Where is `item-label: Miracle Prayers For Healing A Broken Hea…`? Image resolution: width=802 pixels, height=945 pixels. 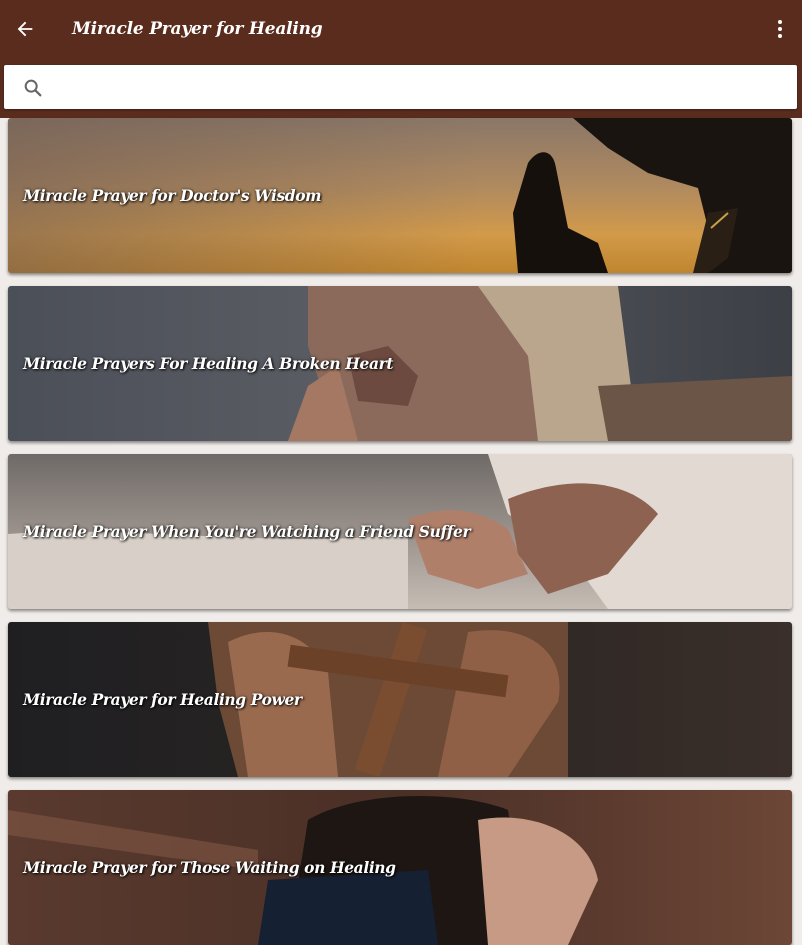
item-label: Miracle Prayers For Healing A Broken Hea… is located at coordinates (208, 363).